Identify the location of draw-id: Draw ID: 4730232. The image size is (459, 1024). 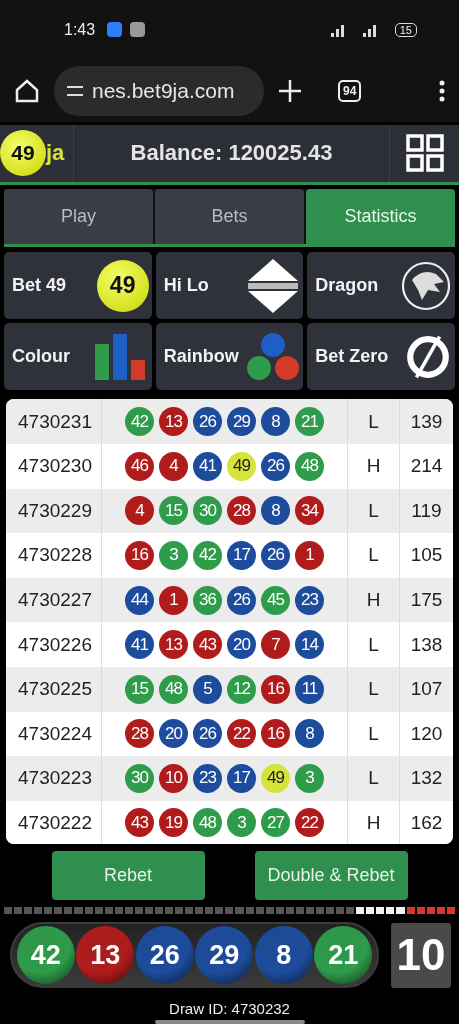
(229, 1008).